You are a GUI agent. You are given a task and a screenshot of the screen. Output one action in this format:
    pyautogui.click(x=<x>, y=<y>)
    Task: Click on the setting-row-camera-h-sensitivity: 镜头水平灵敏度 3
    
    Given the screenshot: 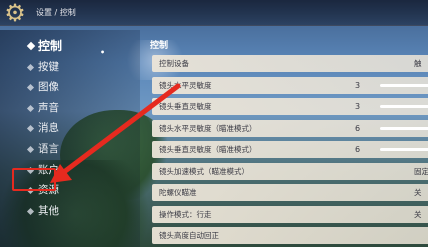 What is the action you would take?
    pyautogui.click(x=290, y=85)
    